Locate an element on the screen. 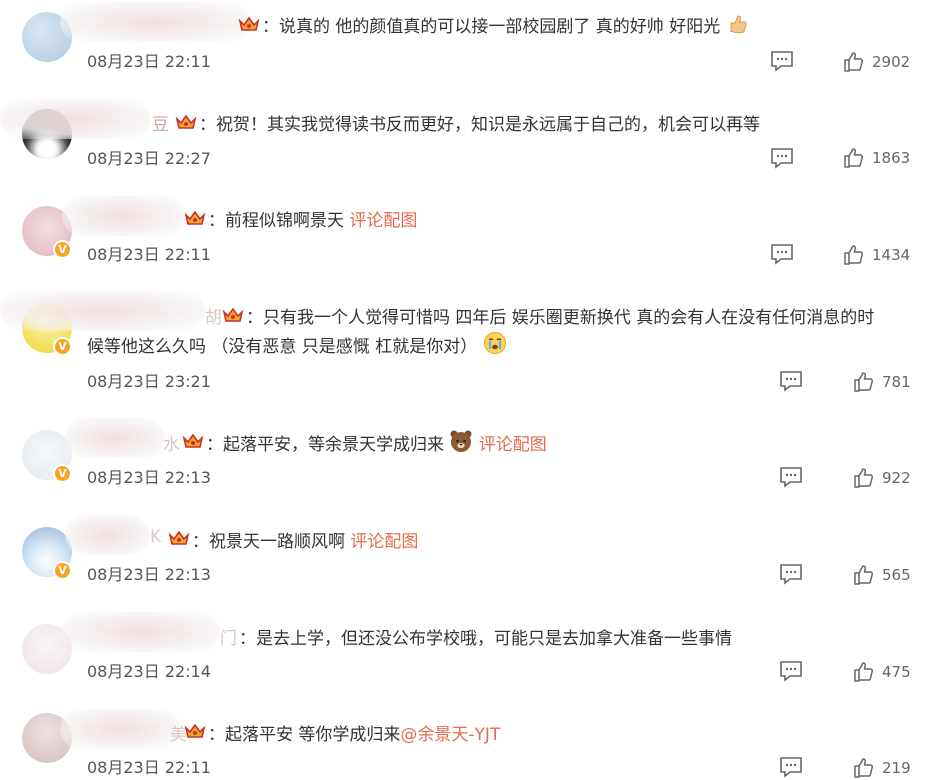 Image resolution: width=933 pixels, height=780 pixels. like-count: 922 is located at coordinates (896, 478).